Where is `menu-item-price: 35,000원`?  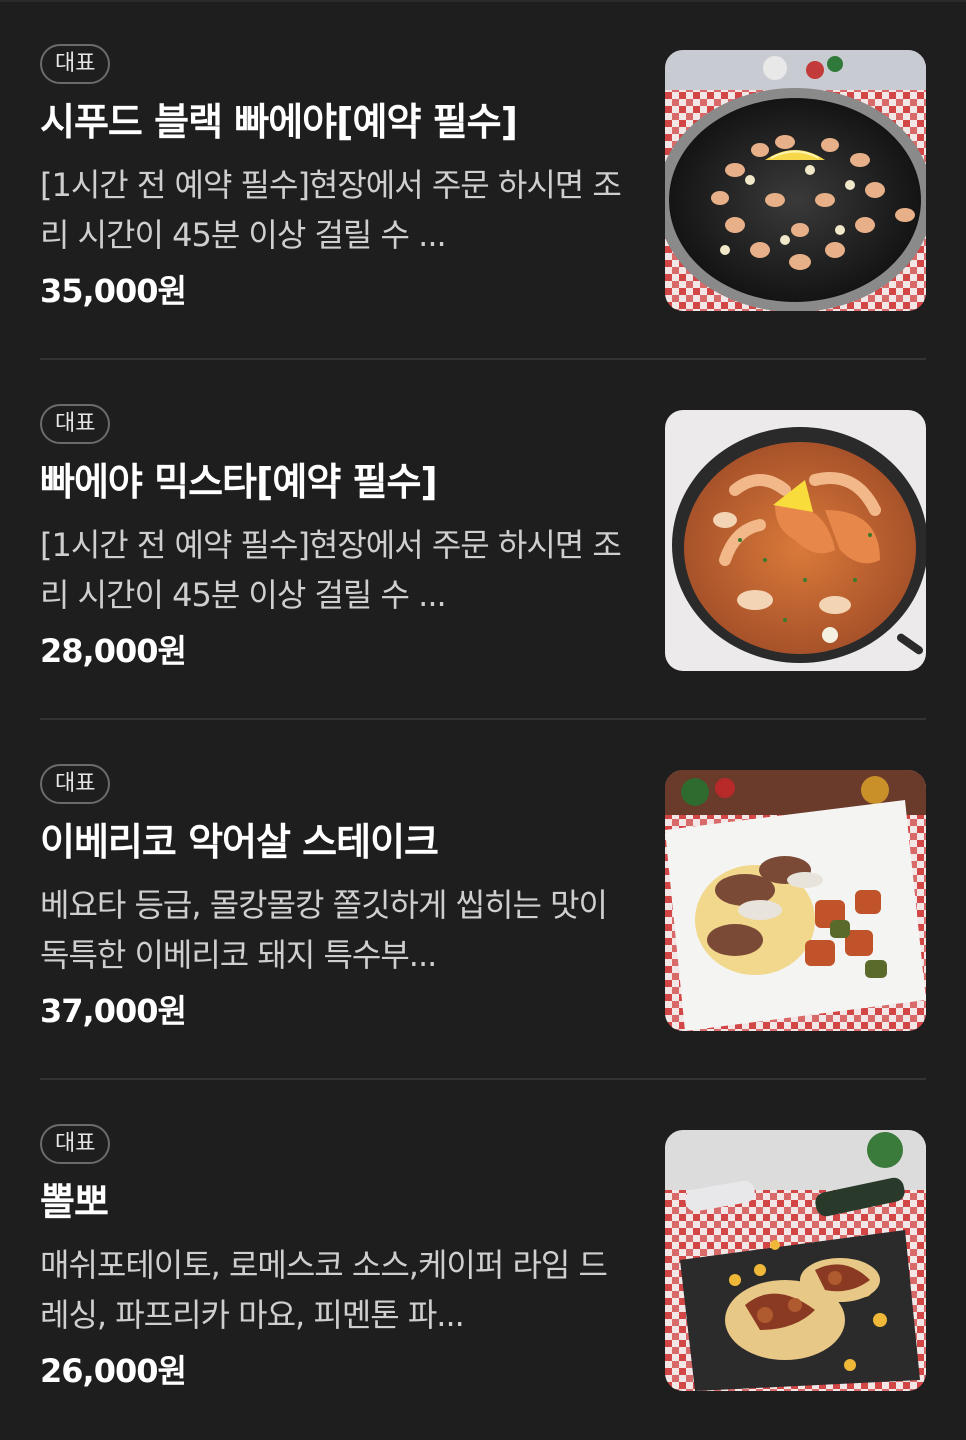
menu-item-price: 35,000원 is located at coordinates (113, 291).